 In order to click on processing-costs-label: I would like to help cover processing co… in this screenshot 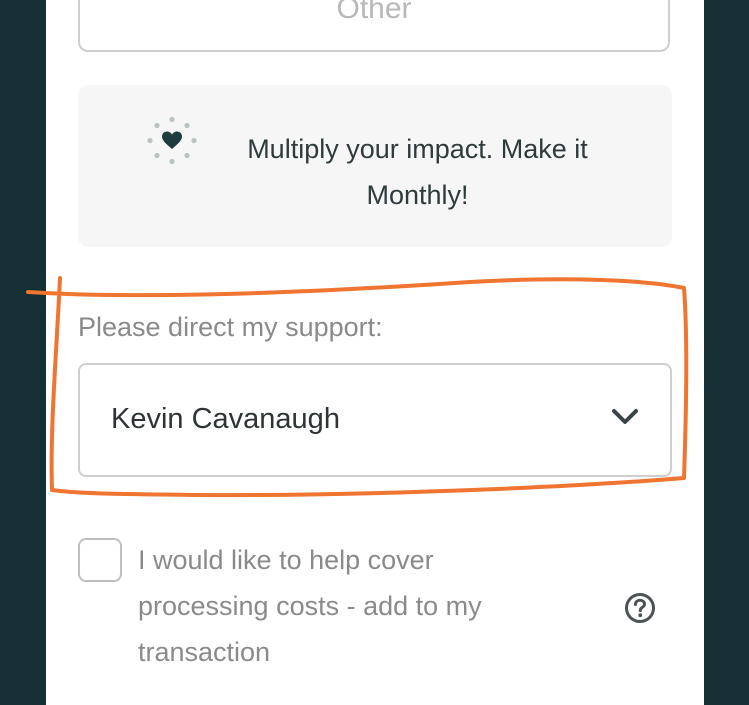, I will do `click(353, 606)`.